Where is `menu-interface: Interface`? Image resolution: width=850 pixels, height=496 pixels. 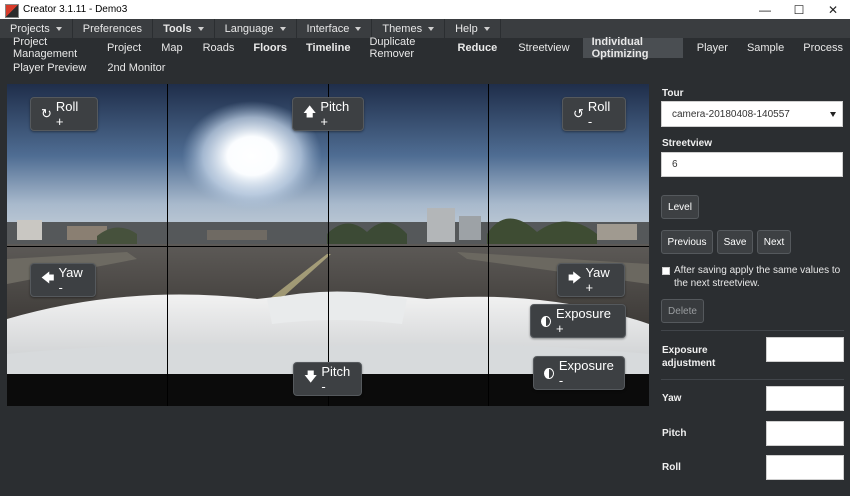 menu-interface: Interface is located at coordinates (335, 28).